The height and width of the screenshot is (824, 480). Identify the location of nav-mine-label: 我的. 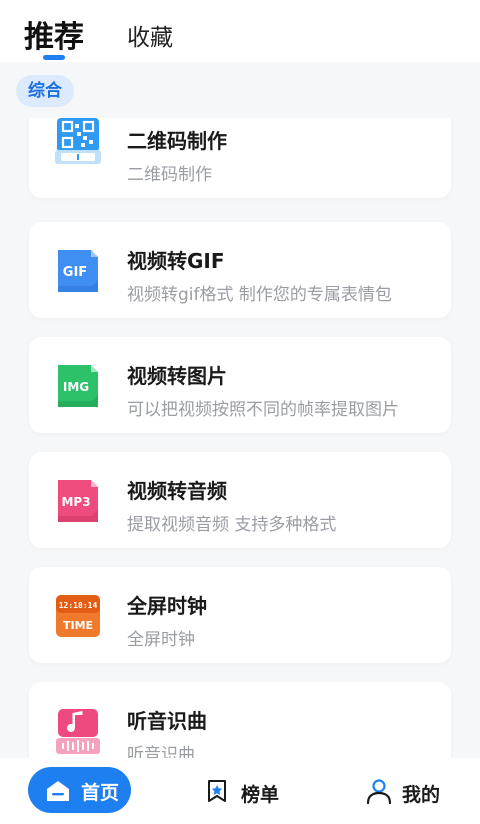
(421, 795).